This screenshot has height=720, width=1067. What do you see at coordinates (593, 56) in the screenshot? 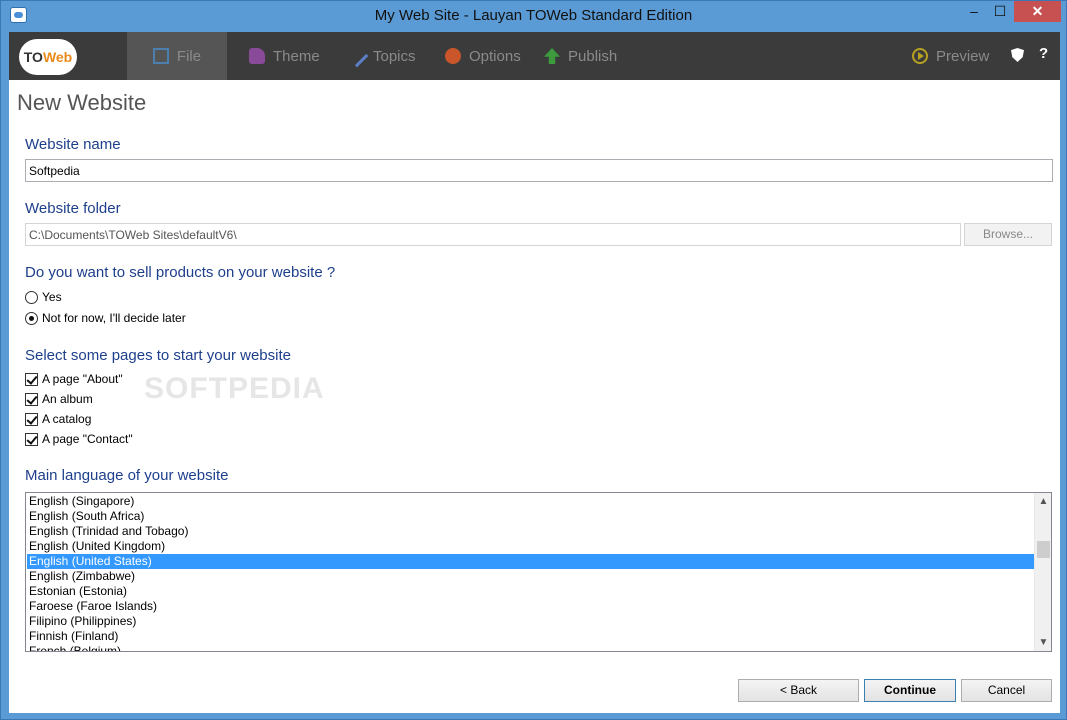
I see `tab-publish-label: Publish` at bounding box center [593, 56].